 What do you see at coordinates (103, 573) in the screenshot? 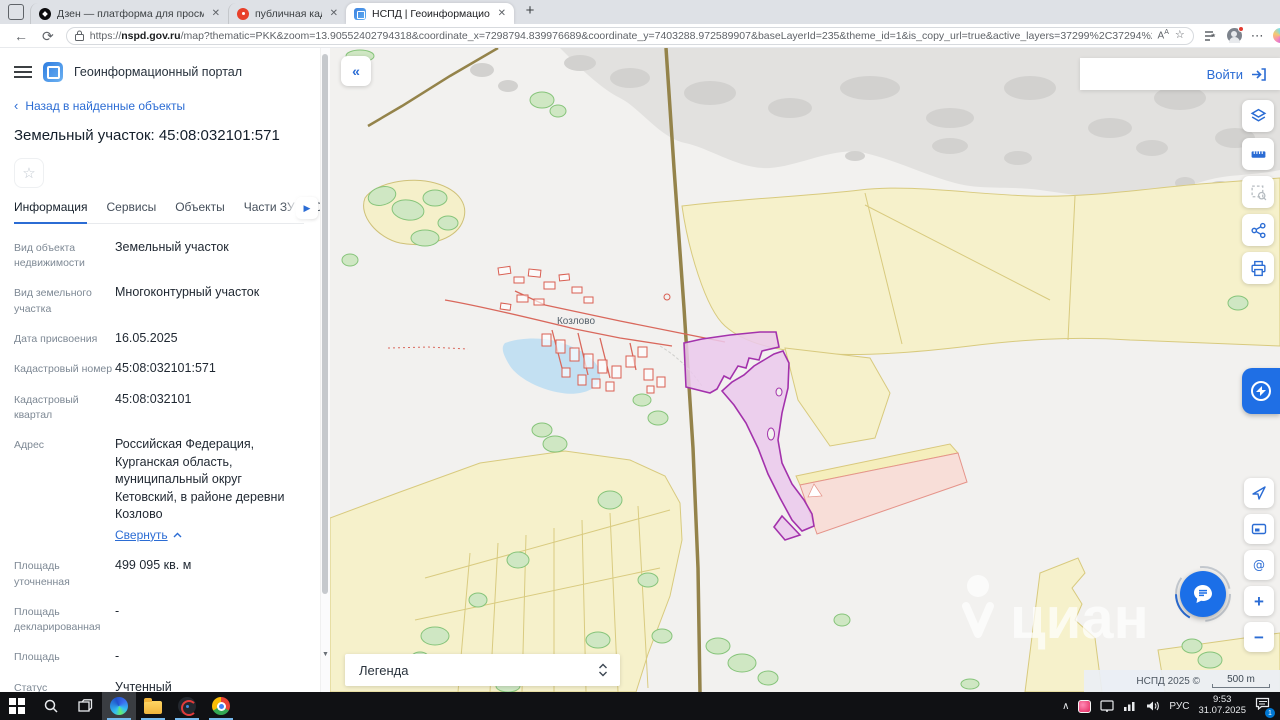
I see `field-row: Площадь уточненная 499 095 кв. м` at bounding box center [103, 573].